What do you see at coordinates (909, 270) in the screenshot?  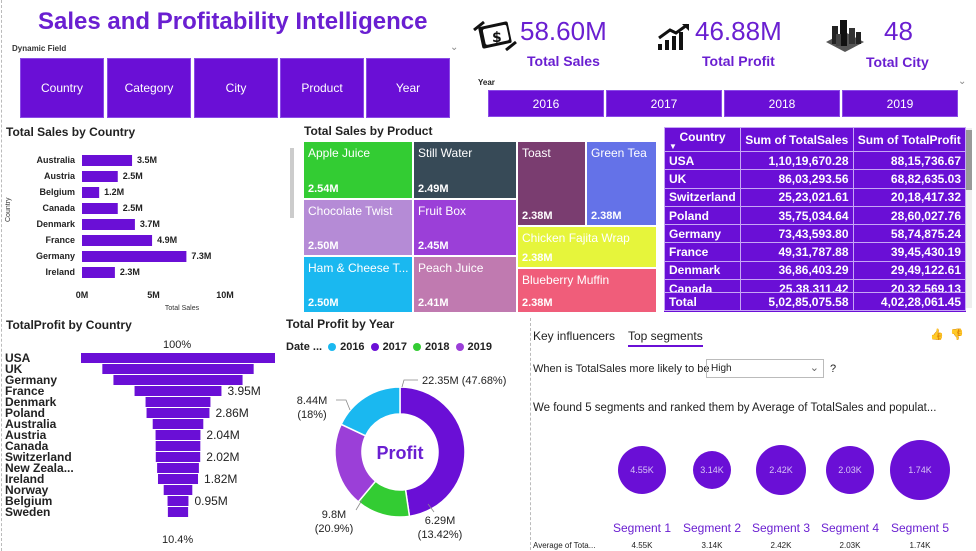 I see `row-value: 29,49,122.61` at bounding box center [909, 270].